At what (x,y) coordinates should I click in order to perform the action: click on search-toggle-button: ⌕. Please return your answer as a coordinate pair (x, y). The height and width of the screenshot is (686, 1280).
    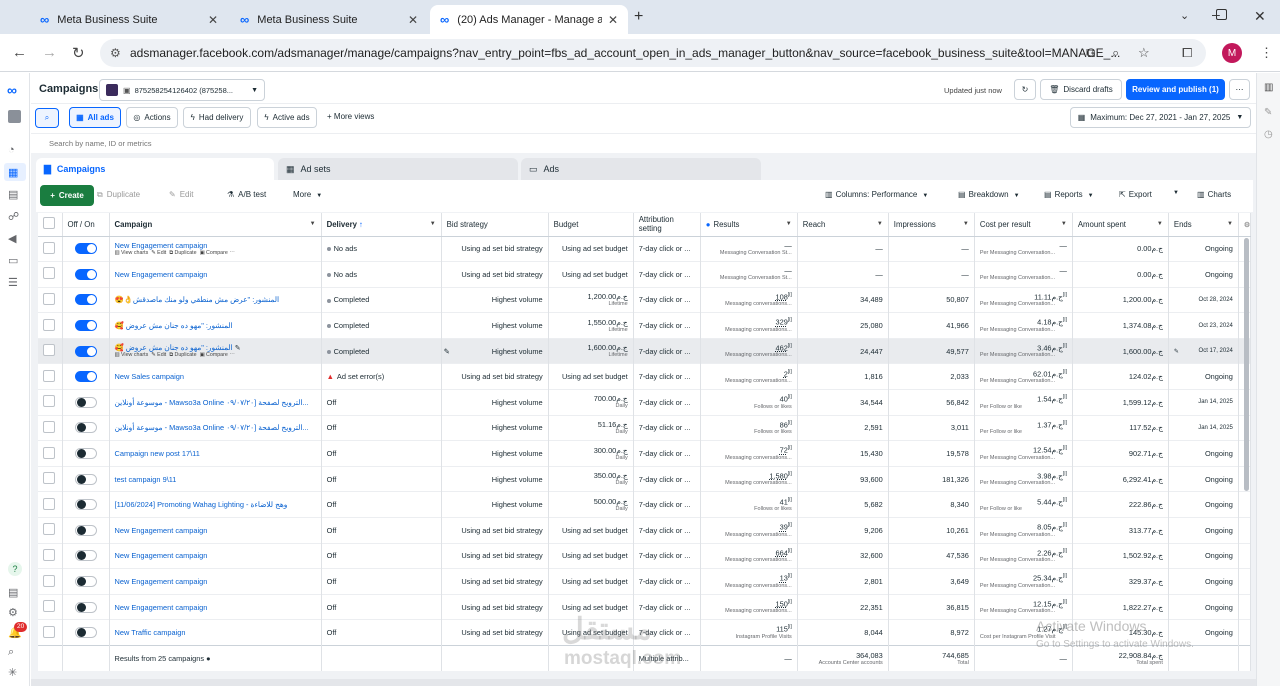
    Looking at the image, I should click on (47, 118).